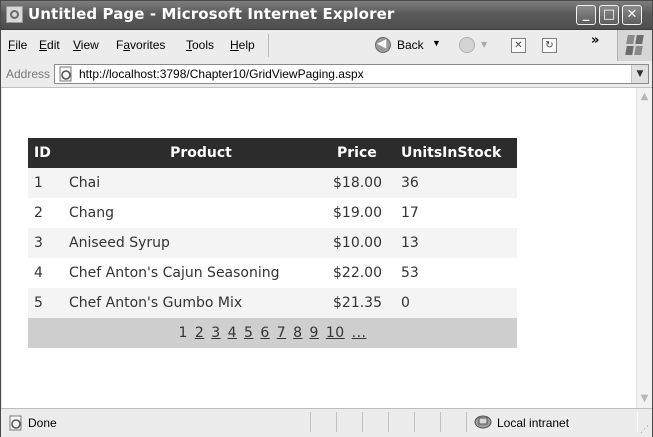 The image size is (653, 437). I want to click on refresh-icon: ↻, so click(549, 45).